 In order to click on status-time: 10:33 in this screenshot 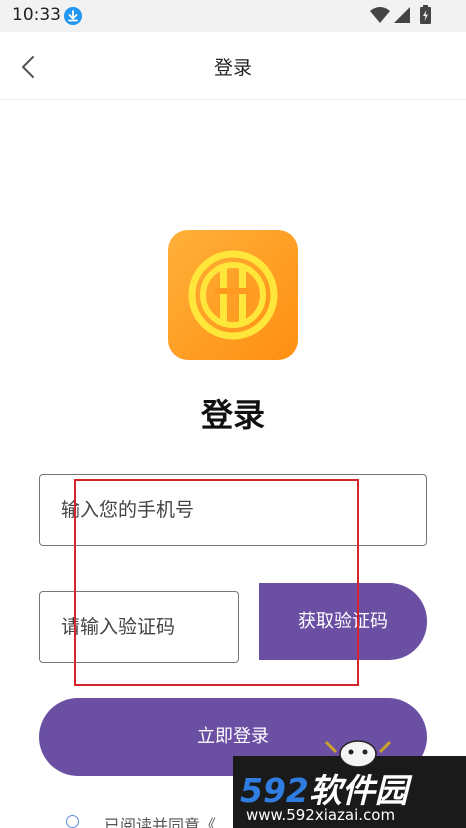, I will do `click(36, 15)`.